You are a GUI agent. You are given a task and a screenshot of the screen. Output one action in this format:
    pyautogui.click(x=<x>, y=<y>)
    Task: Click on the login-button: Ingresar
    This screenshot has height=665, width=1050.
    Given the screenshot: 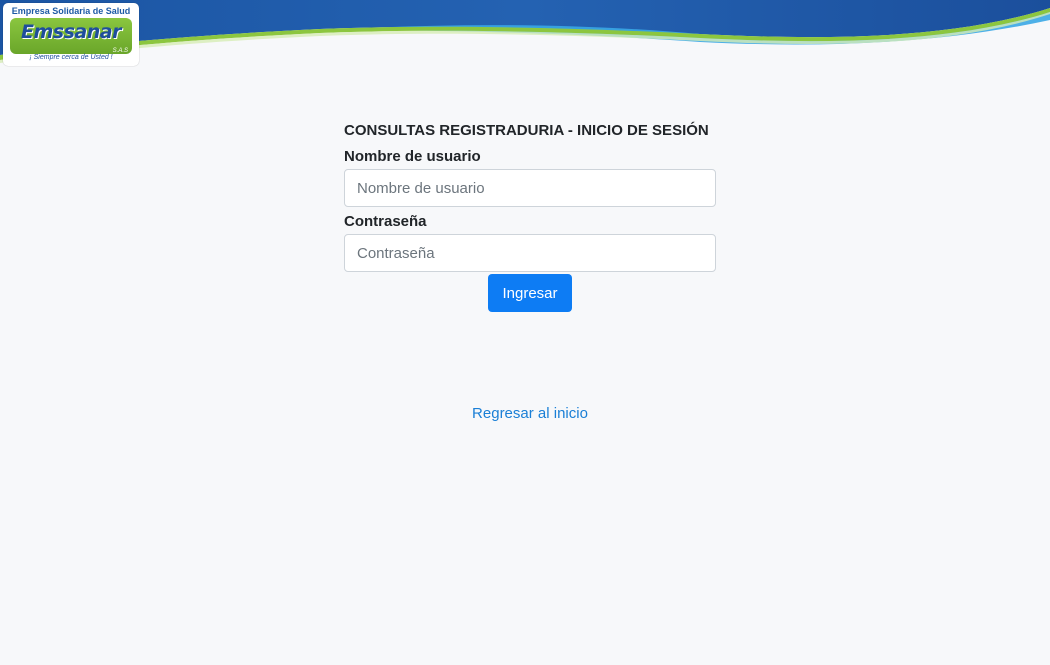 What is the action you would take?
    pyautogui.click(x=530, y=293)
    